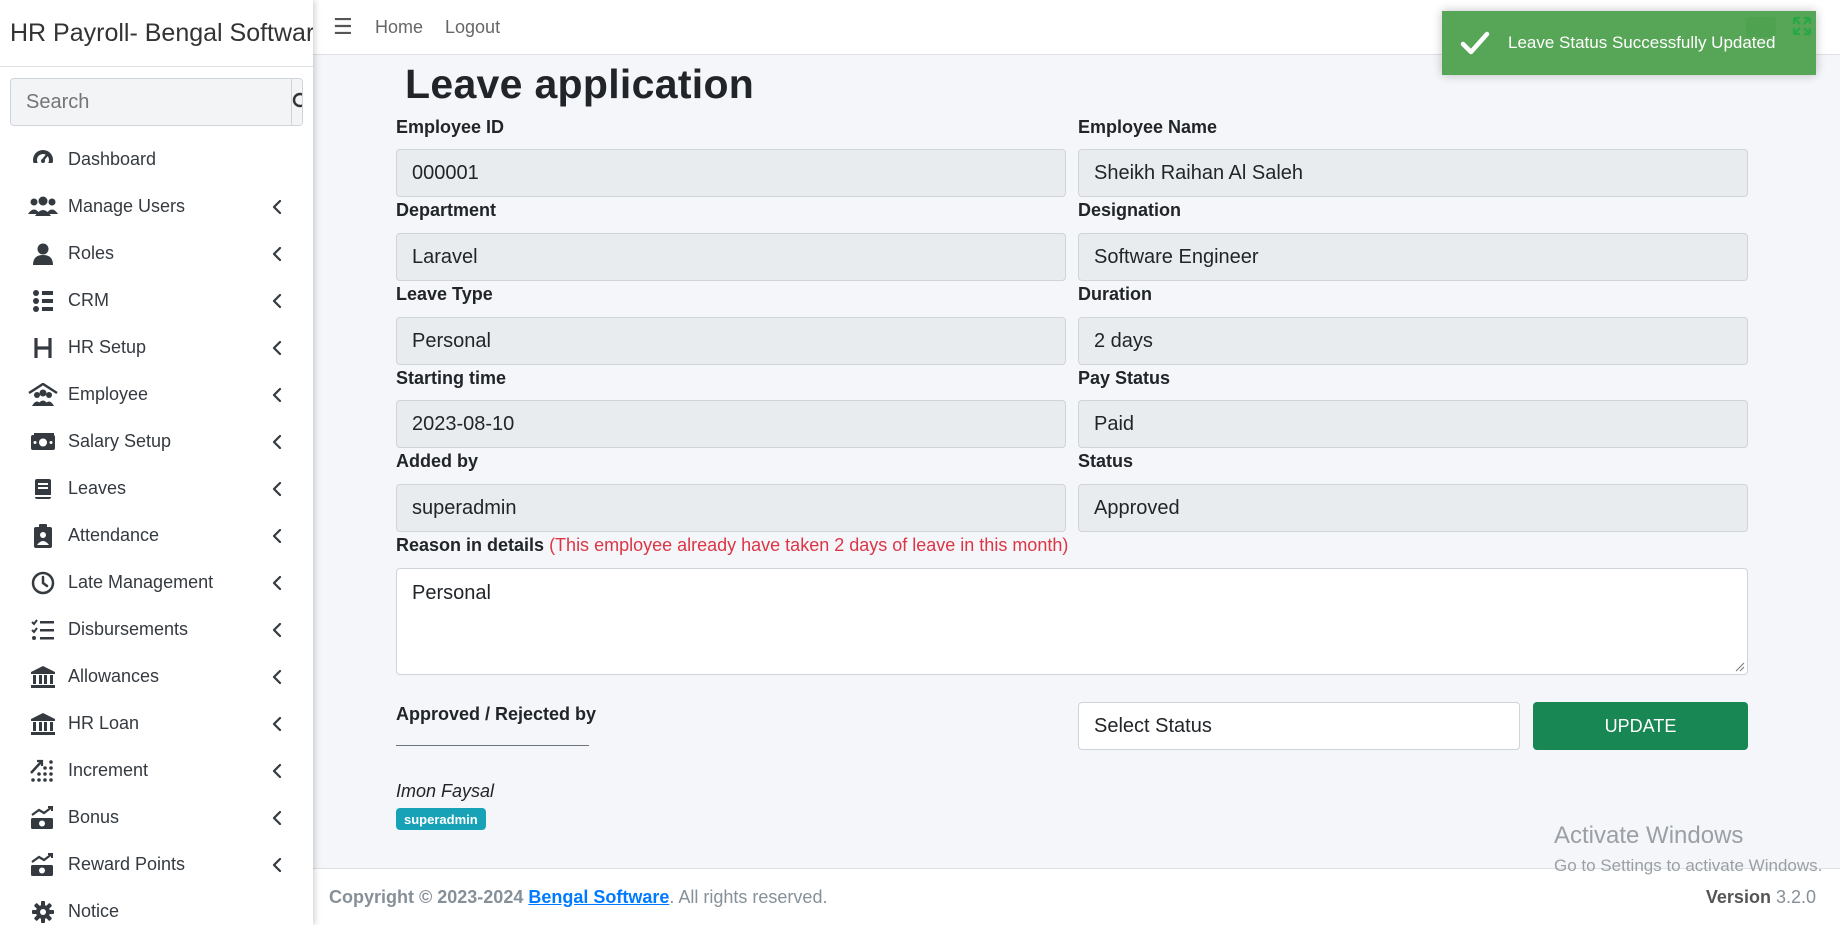 The image size is (1840, 925). Describe the element at coordinates (156, 488) in the screenshot. I see `sidebar-item-leaves: Leaves` at that location.